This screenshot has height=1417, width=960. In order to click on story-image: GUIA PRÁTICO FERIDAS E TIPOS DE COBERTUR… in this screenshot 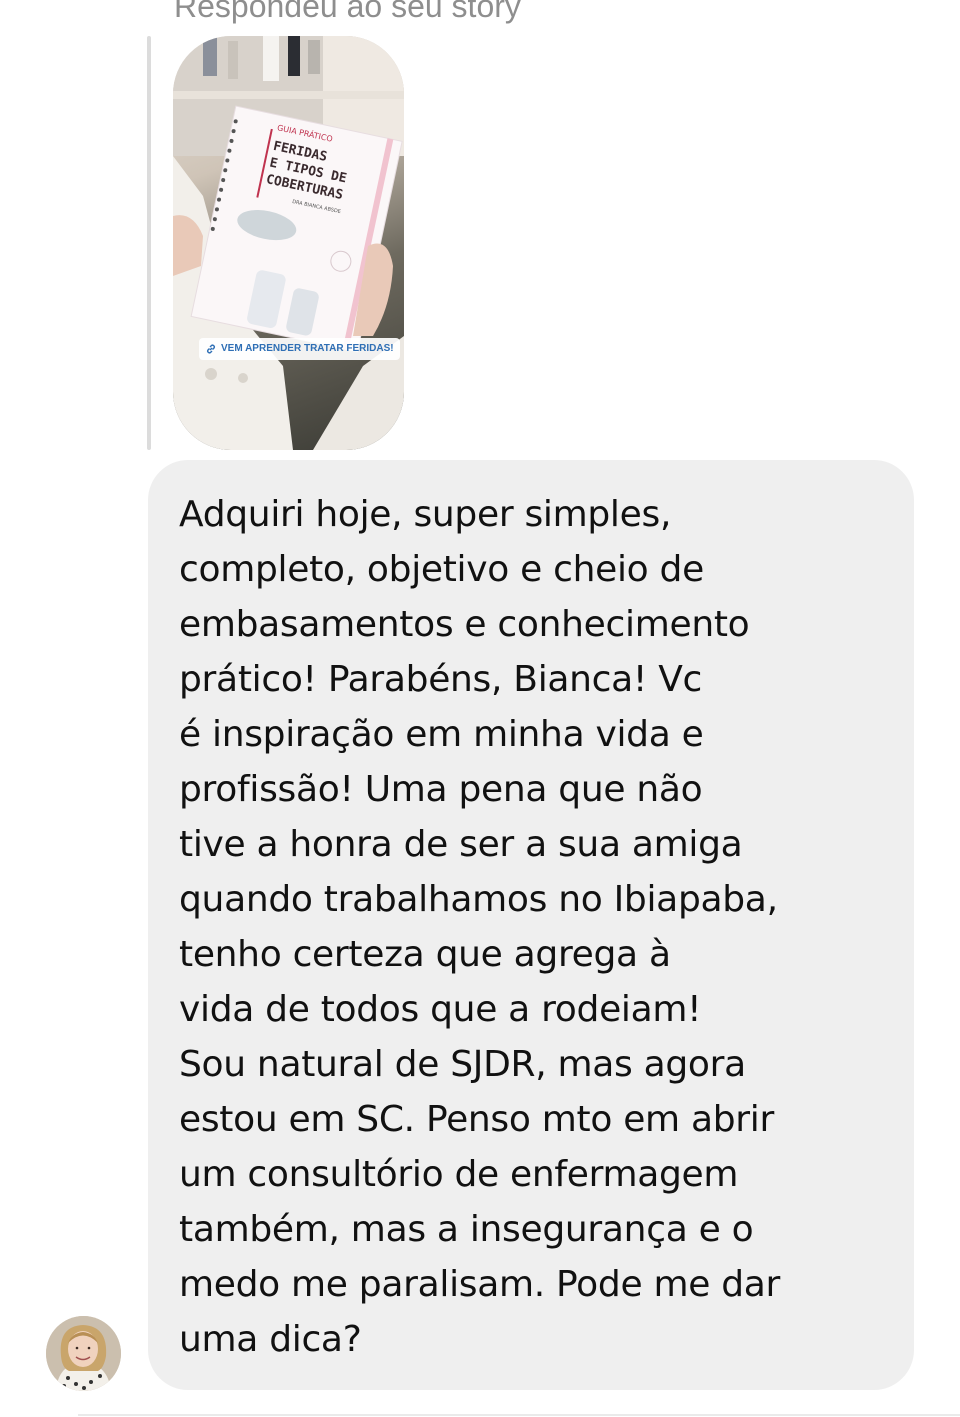, I will do `click(288, 243)`.